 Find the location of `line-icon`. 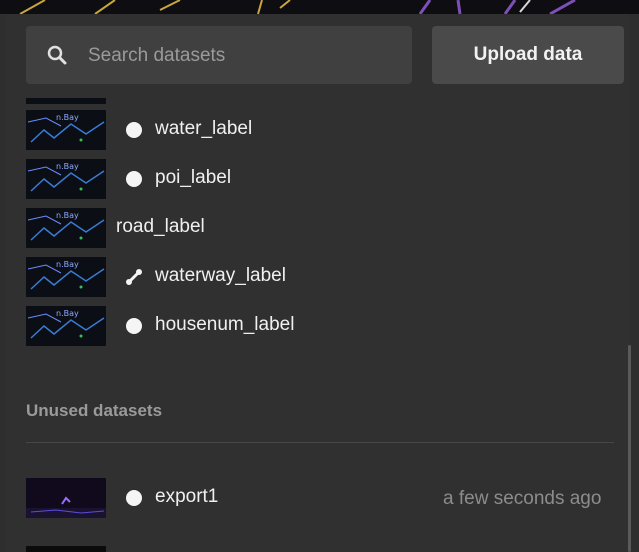

line-icon is located at coordinates (134, 277).